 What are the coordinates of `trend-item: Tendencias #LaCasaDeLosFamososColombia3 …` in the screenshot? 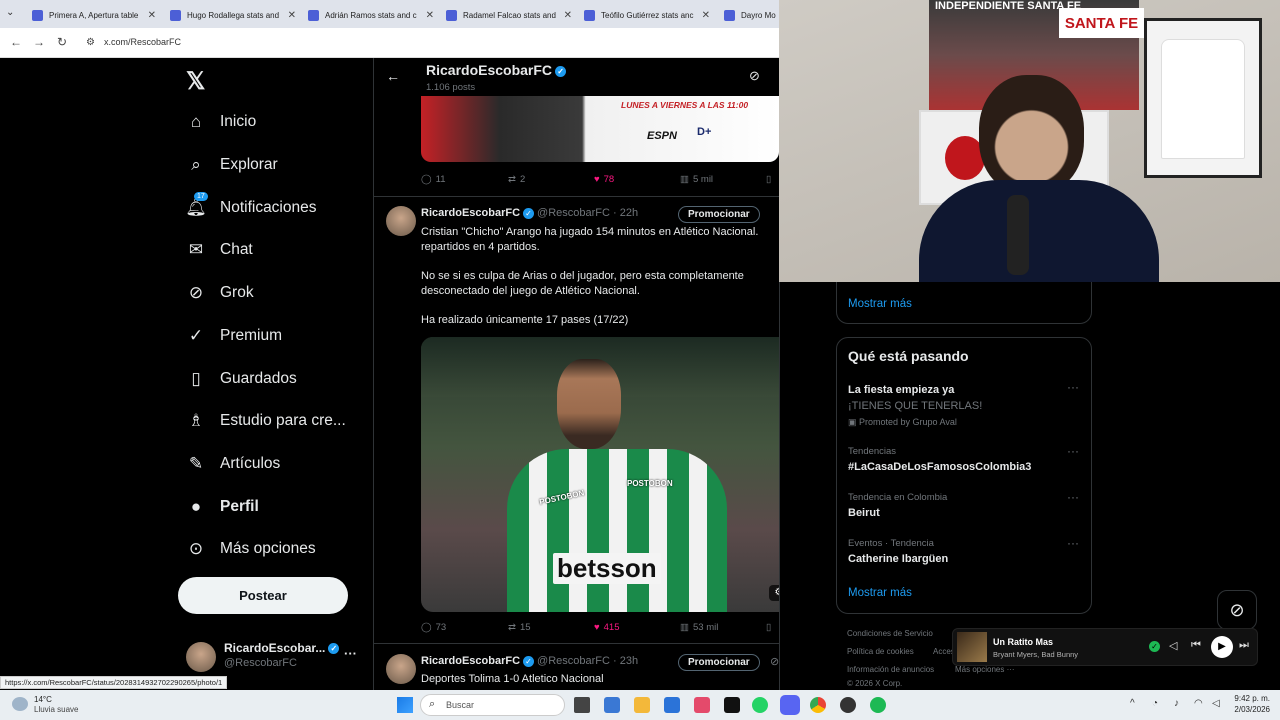 It's located at (964, 462).